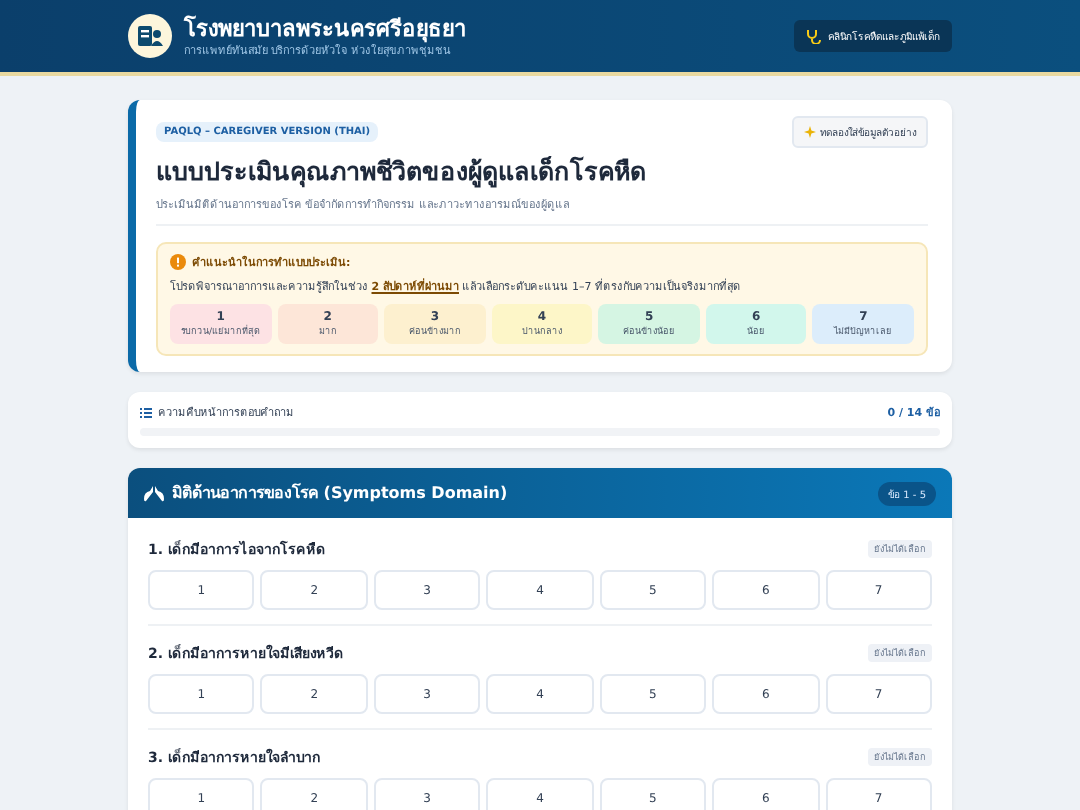  Describe the element at coordinates (146, 412) in the screenshot. I see `list-icon` at that location.